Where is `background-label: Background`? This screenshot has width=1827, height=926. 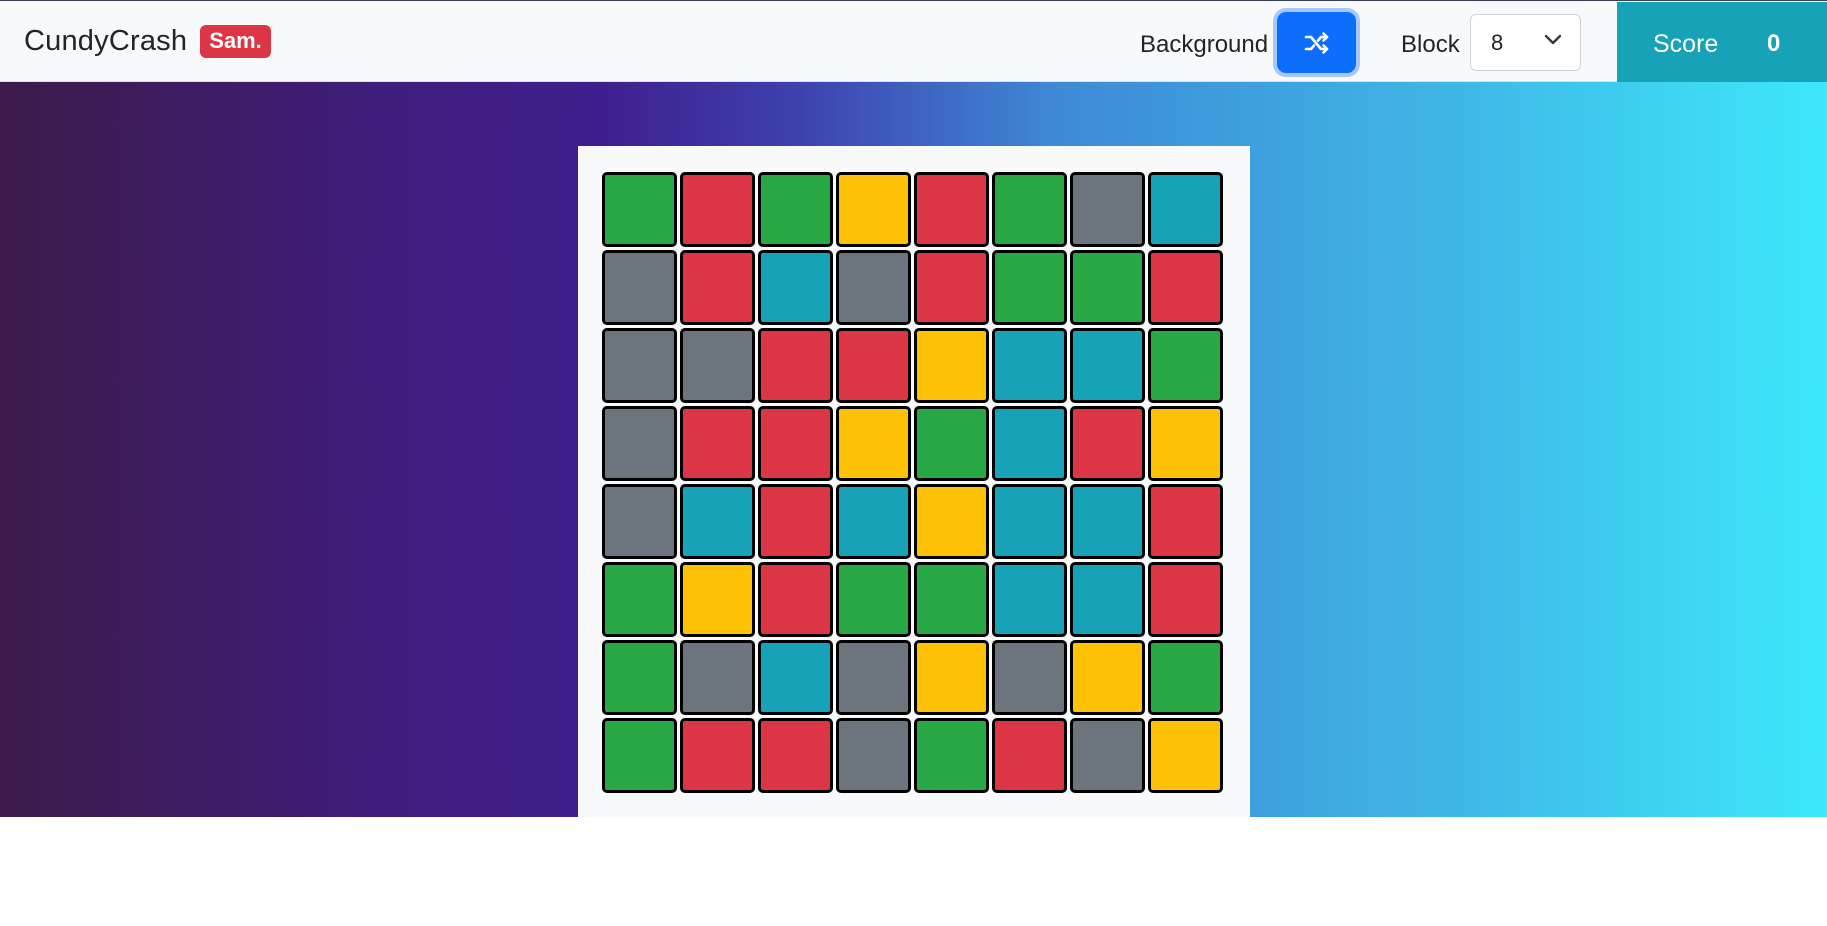
background-label: Background is located at coordinates (1204, 44).